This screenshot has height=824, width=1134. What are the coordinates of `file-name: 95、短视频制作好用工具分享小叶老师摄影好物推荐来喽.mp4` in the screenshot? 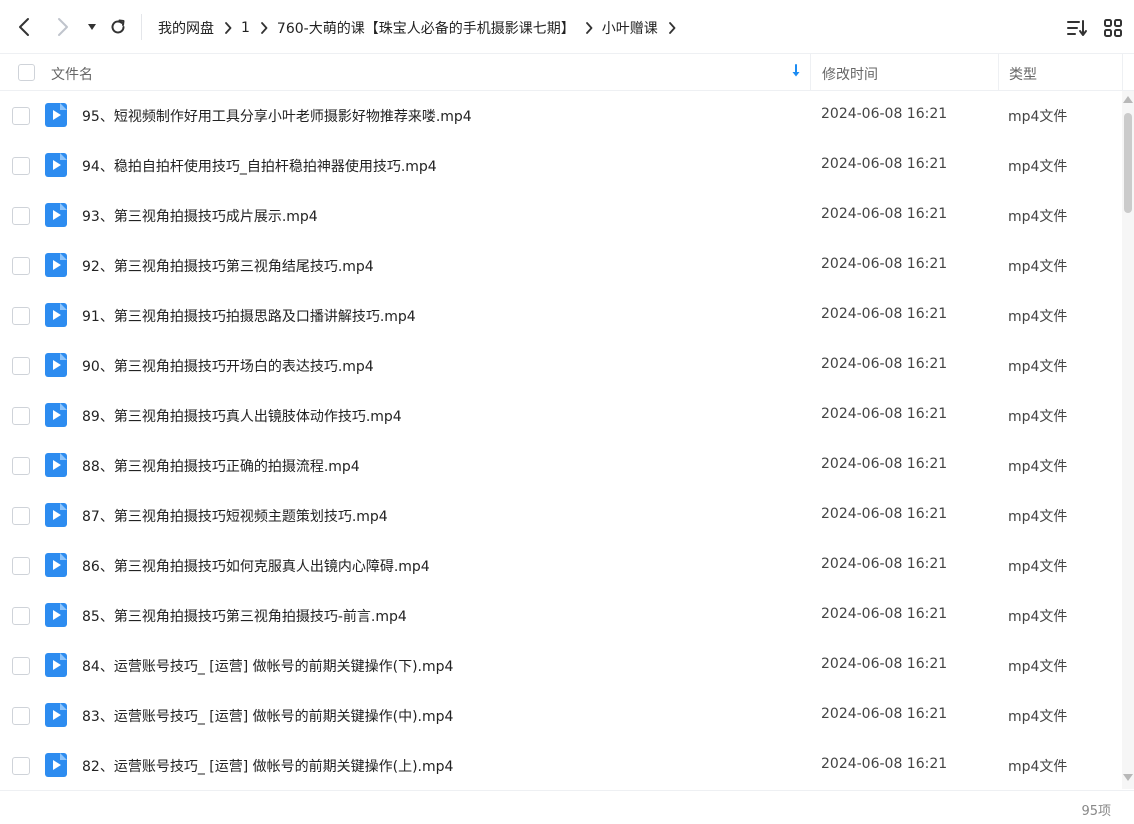 It's located at (277, 116).